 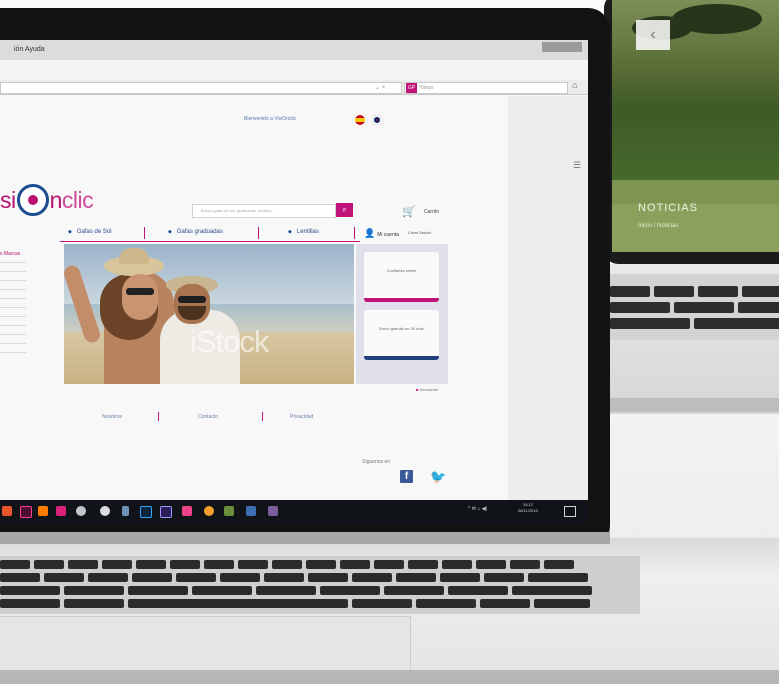 I want to click on nav-item-prescription-glasses: Gafas graduadas, so click(x=195, y=232).